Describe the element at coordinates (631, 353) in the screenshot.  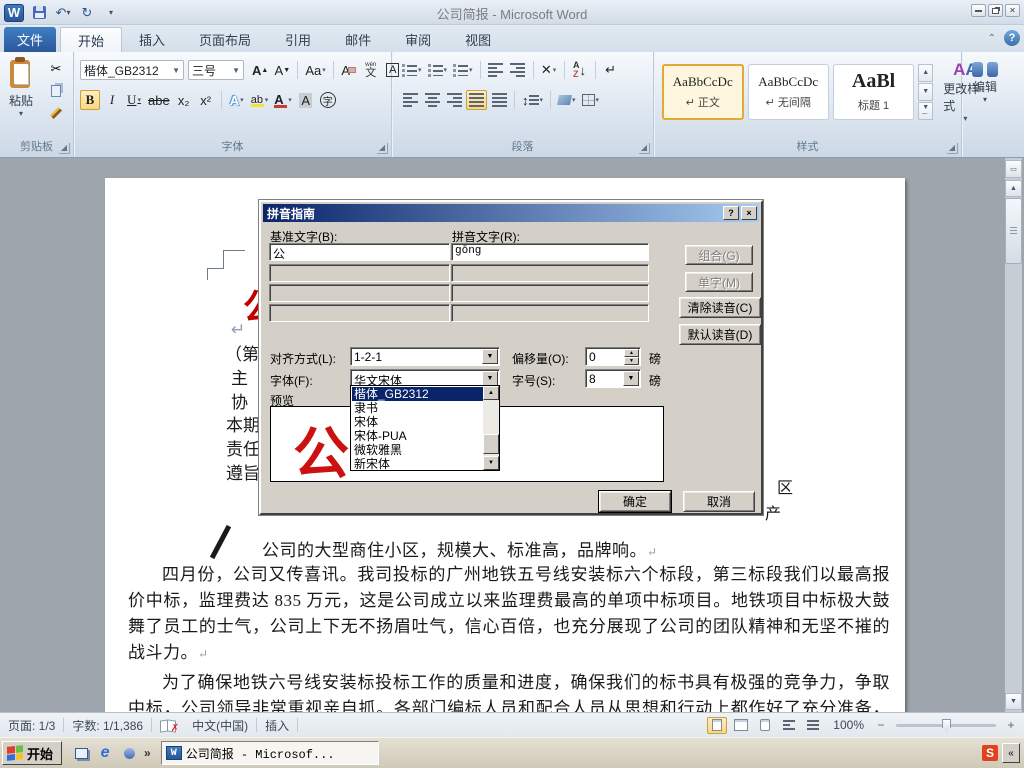
I see `offset-up-icon: ▲` at that location.